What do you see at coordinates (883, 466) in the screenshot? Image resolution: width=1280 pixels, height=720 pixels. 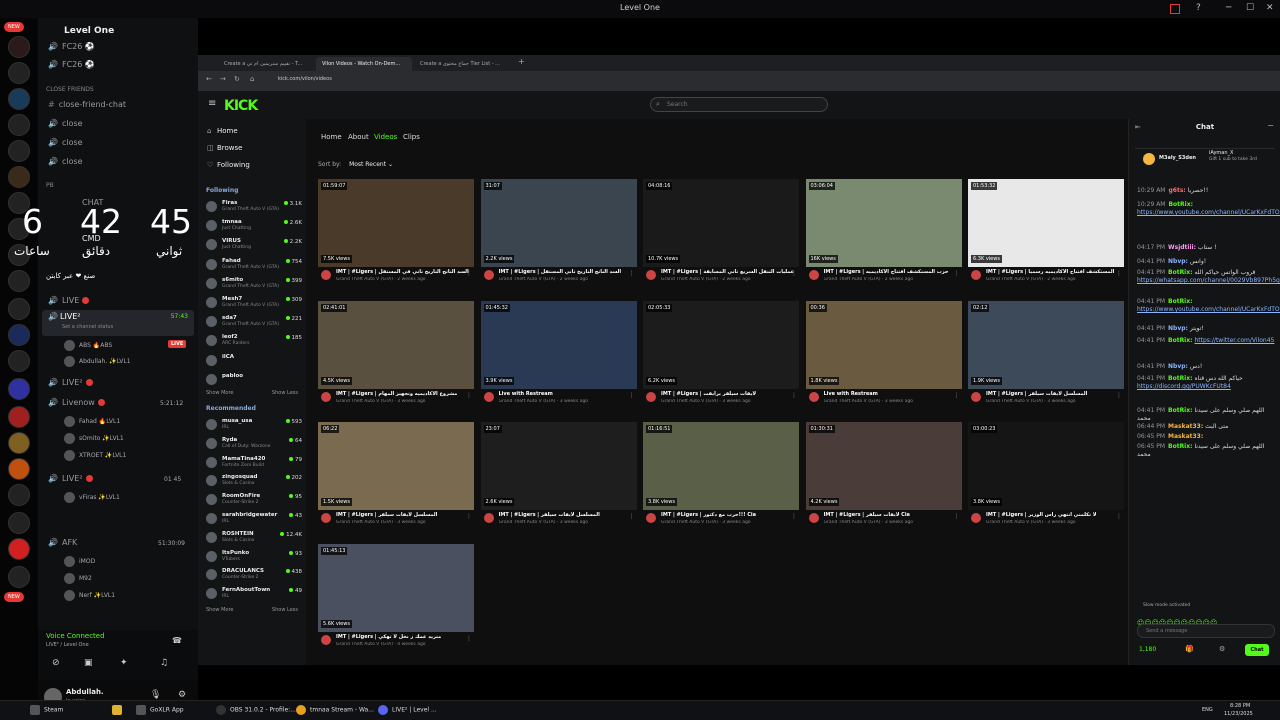 I see `video-thumbnail: 01:30:31 4.2K views` at bounding box center [883, 466].